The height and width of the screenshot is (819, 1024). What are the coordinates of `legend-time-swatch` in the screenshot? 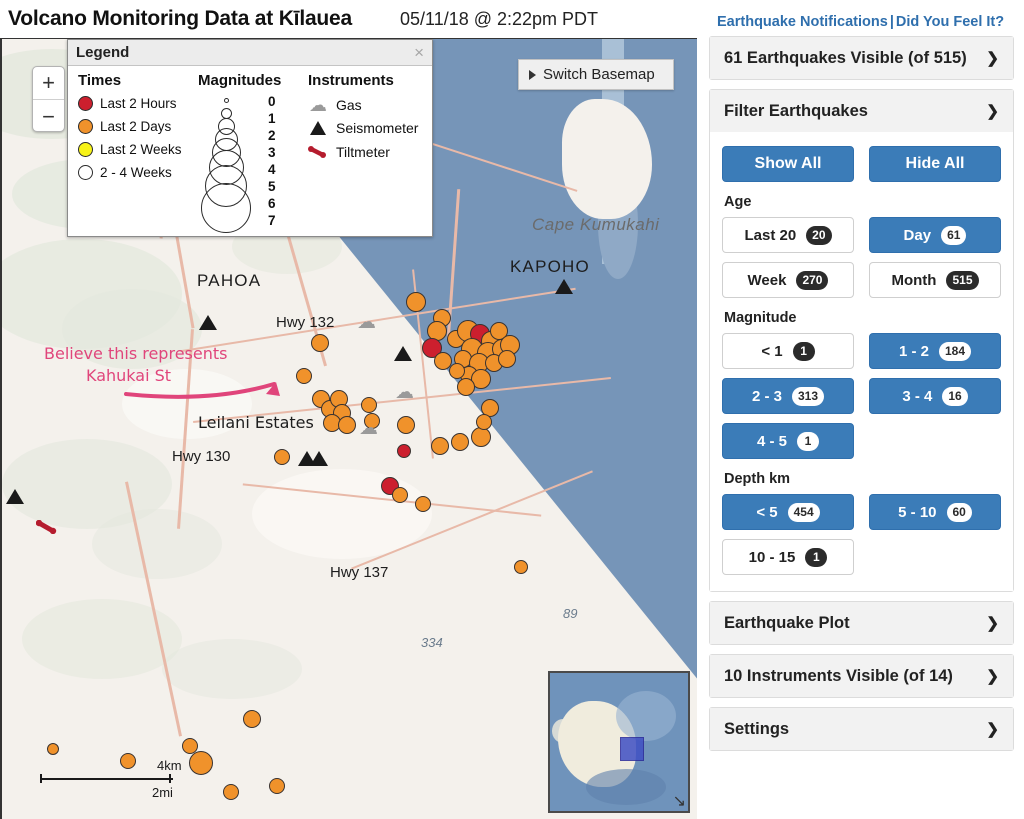 It's located at (85, 103).